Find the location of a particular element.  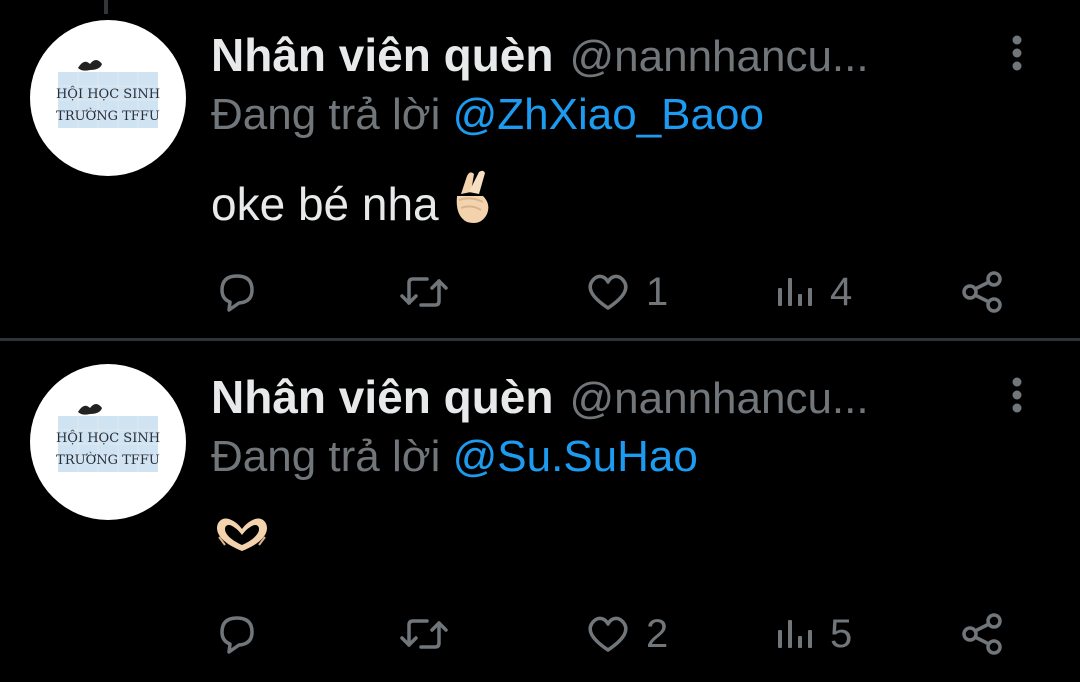

like-button: 1 is located at coordinates (626, 292).